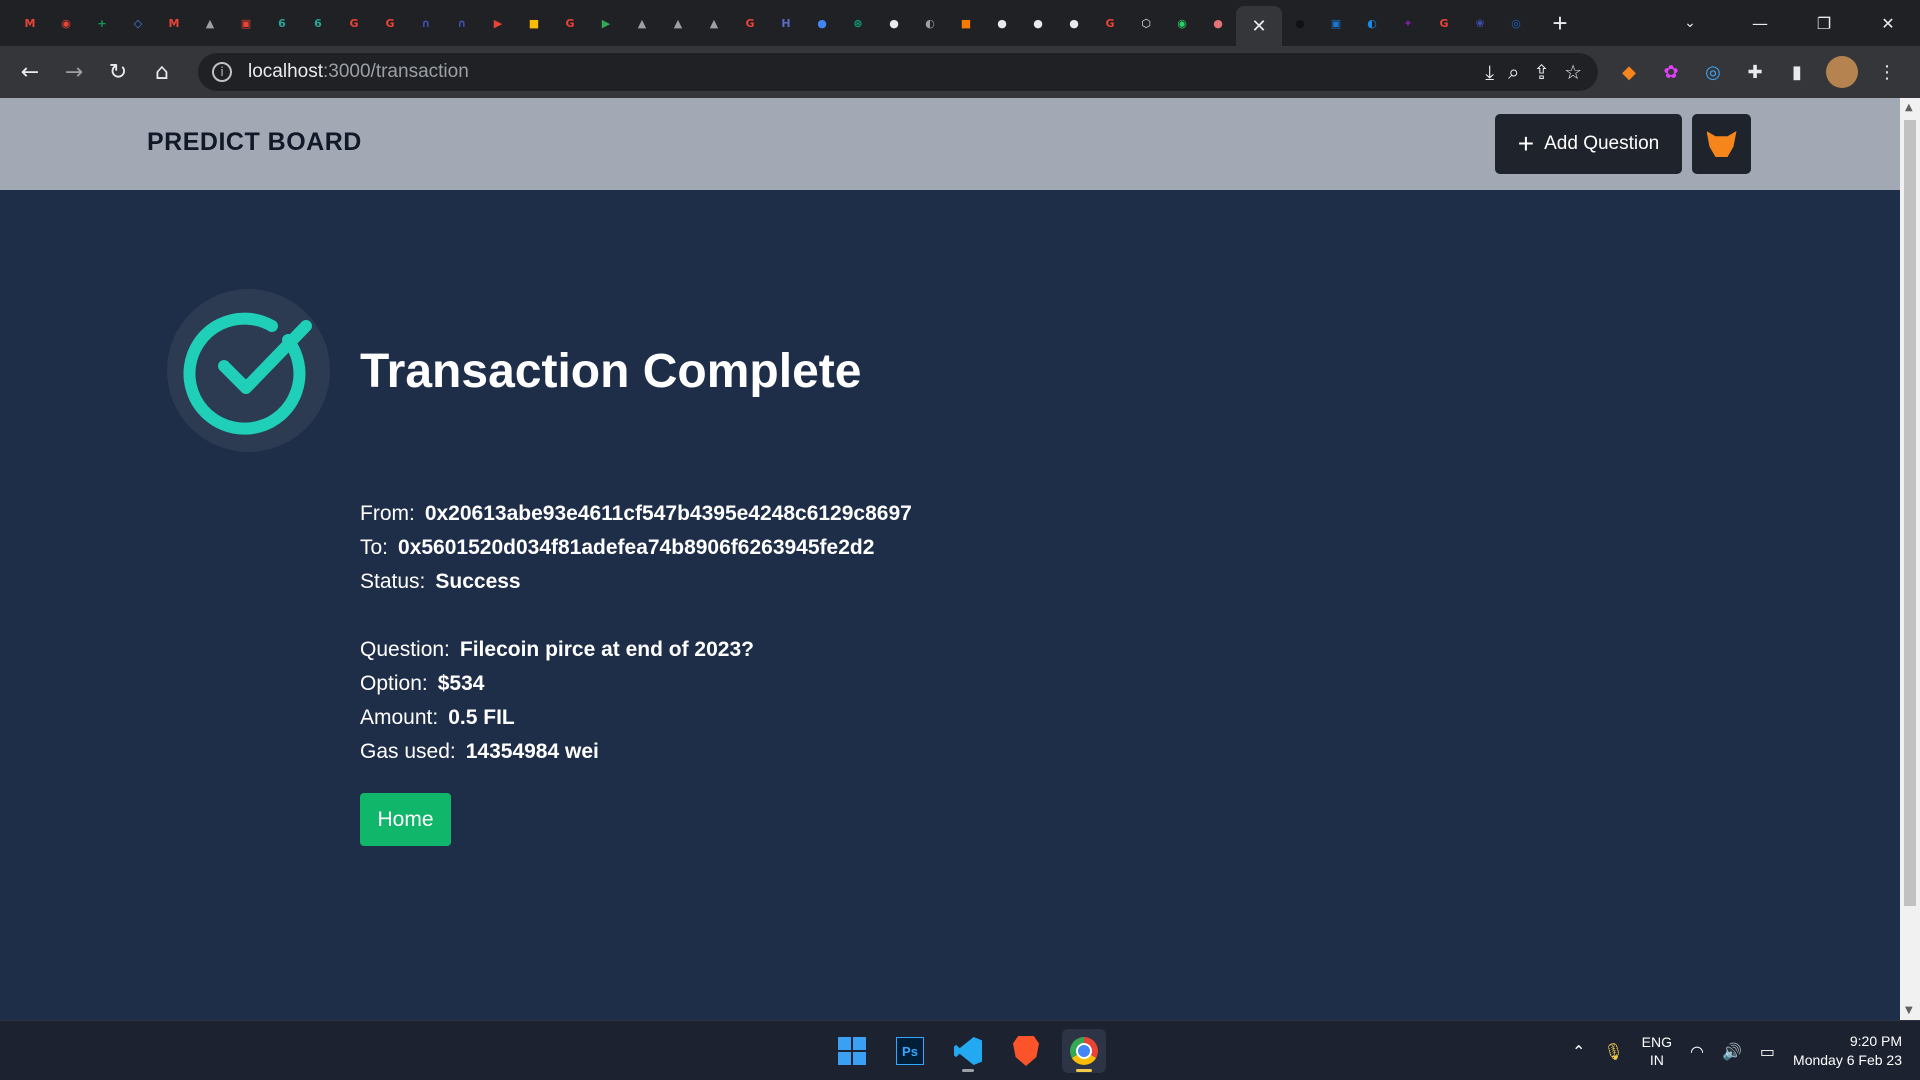 This screenshot has width=1920, height=1080. I want to click on browser-tab: ❀, so click(1480, 23).